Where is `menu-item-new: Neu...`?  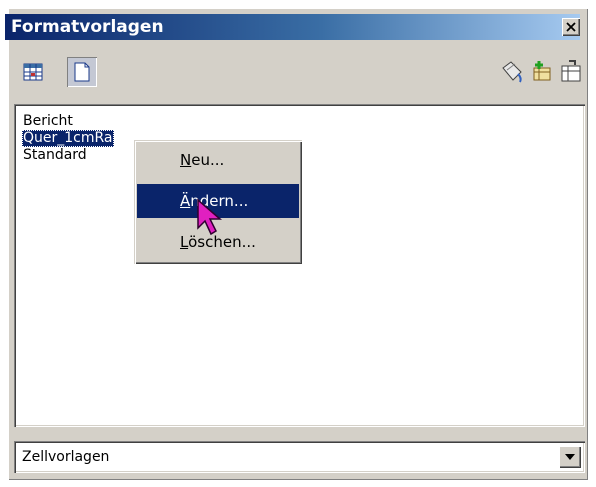
menu-item-new: Neu... is located at coordinates (218, 160).